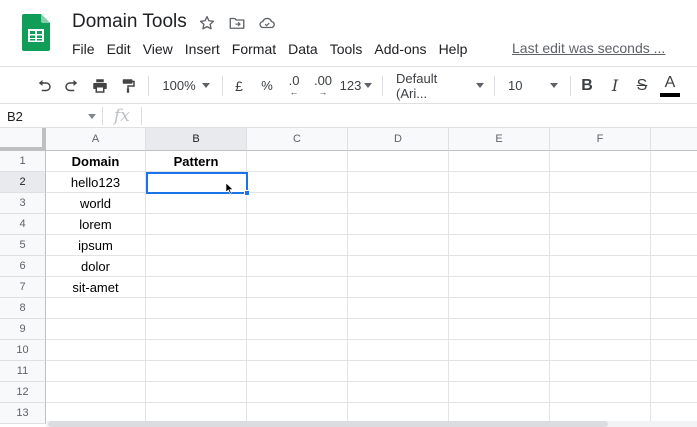 This screenshot has height=427, width=697. Describe the element at coordinates (23, 266) in the screenshot. I see `row-header-6: 6` at that location.